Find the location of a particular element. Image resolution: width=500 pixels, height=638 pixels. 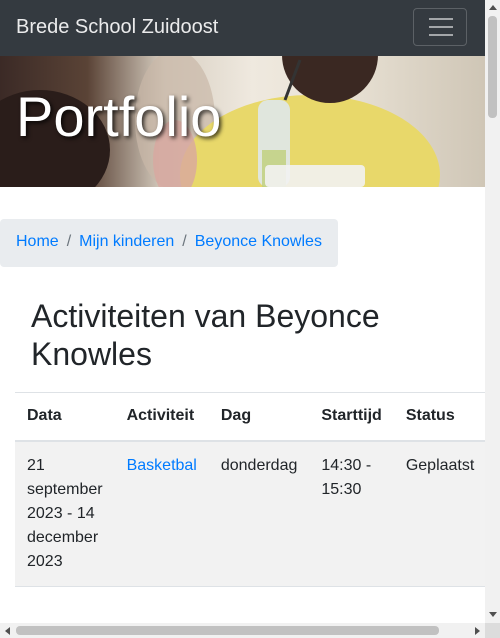

breadcrumb-home-link: Home is located at coordinates (37, 241).